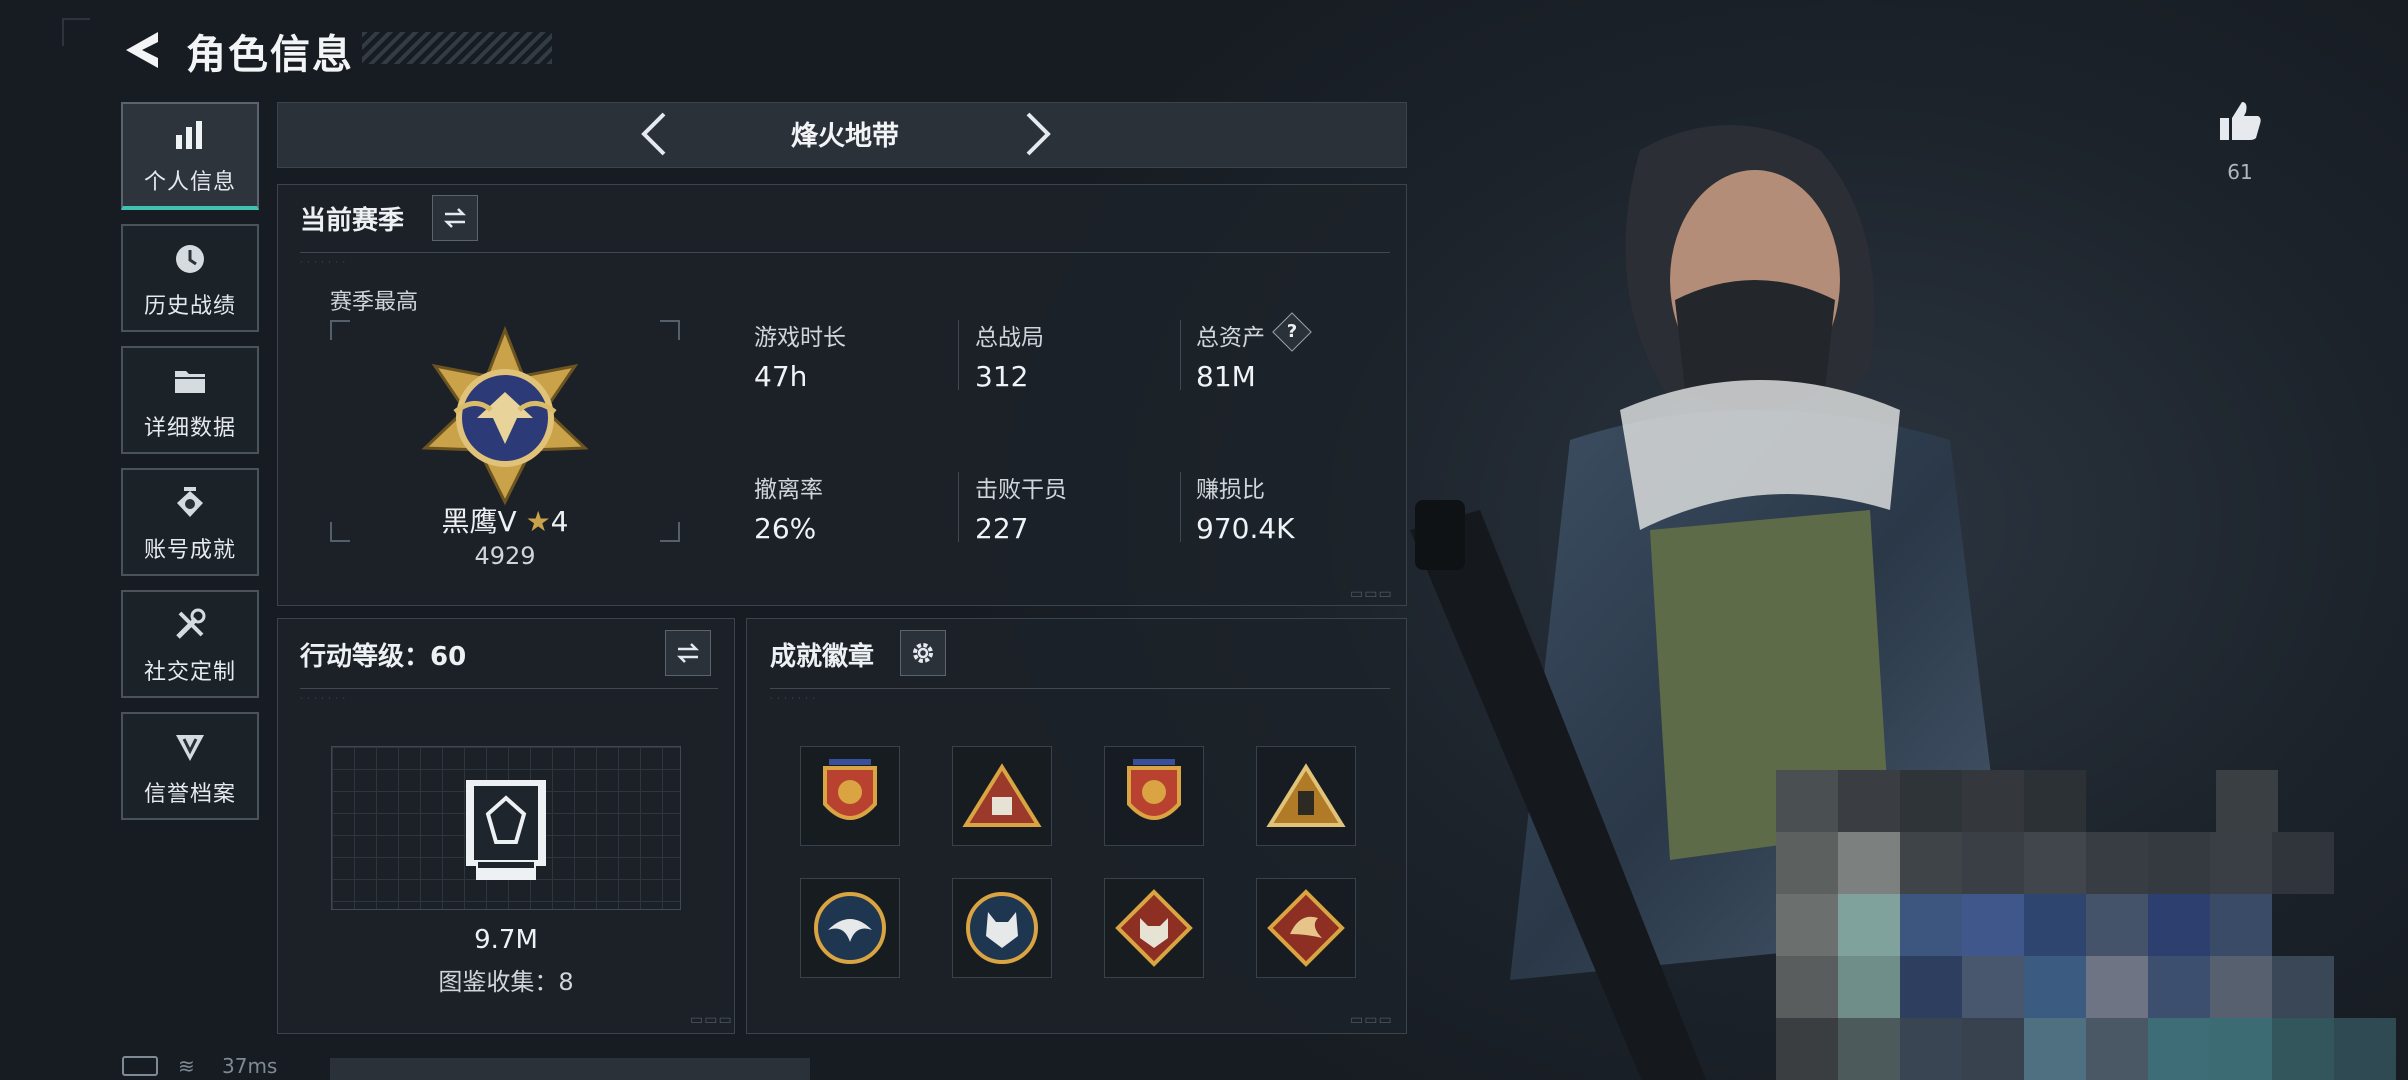 The image size is (2408, 1080). I want to click on sidebar-item-label: 信誉档案, so click(189, 794).